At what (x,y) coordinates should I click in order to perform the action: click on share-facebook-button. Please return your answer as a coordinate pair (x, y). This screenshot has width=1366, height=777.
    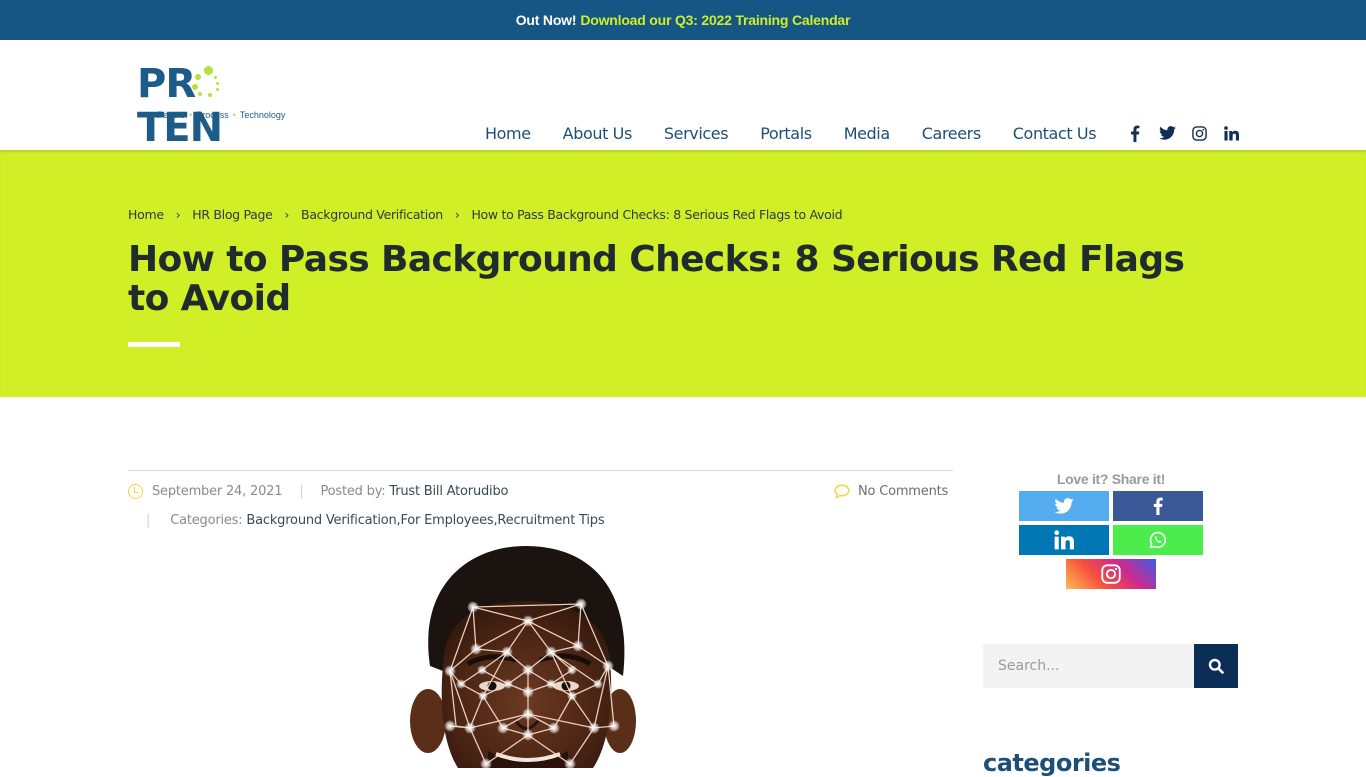
    Looking at the image, I should click on (1158, 506).